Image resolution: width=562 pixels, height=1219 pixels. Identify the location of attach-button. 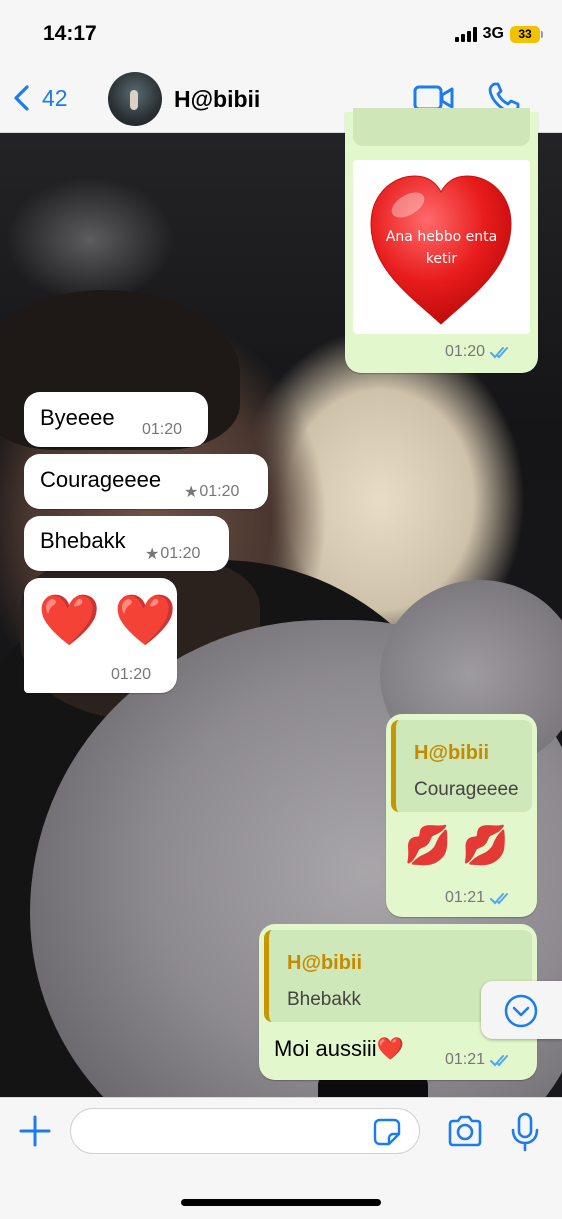
(35, 1131).